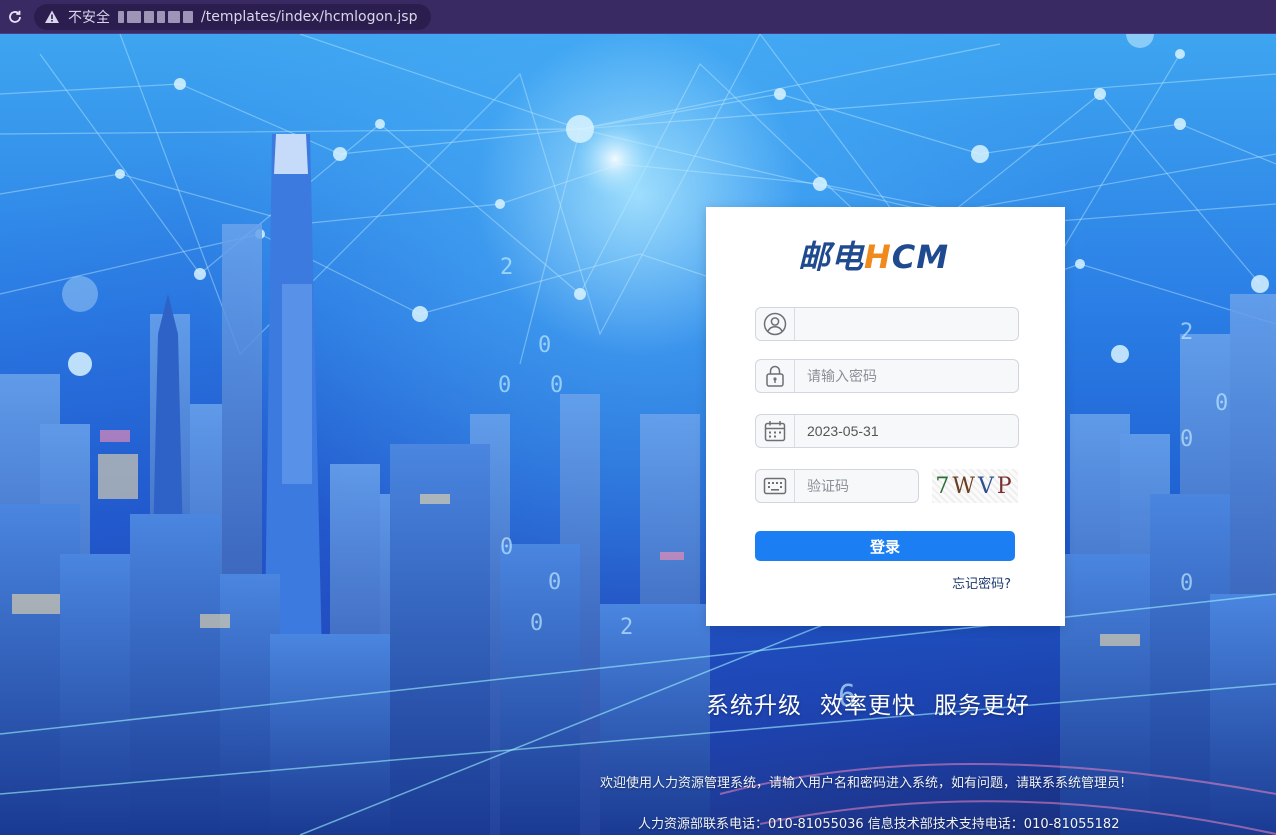 The height and width of the screenshot is (835, 1276). I want to click on url-field: 不安全 /templates/index/hcmlogon.jsp, so click(233, 16).